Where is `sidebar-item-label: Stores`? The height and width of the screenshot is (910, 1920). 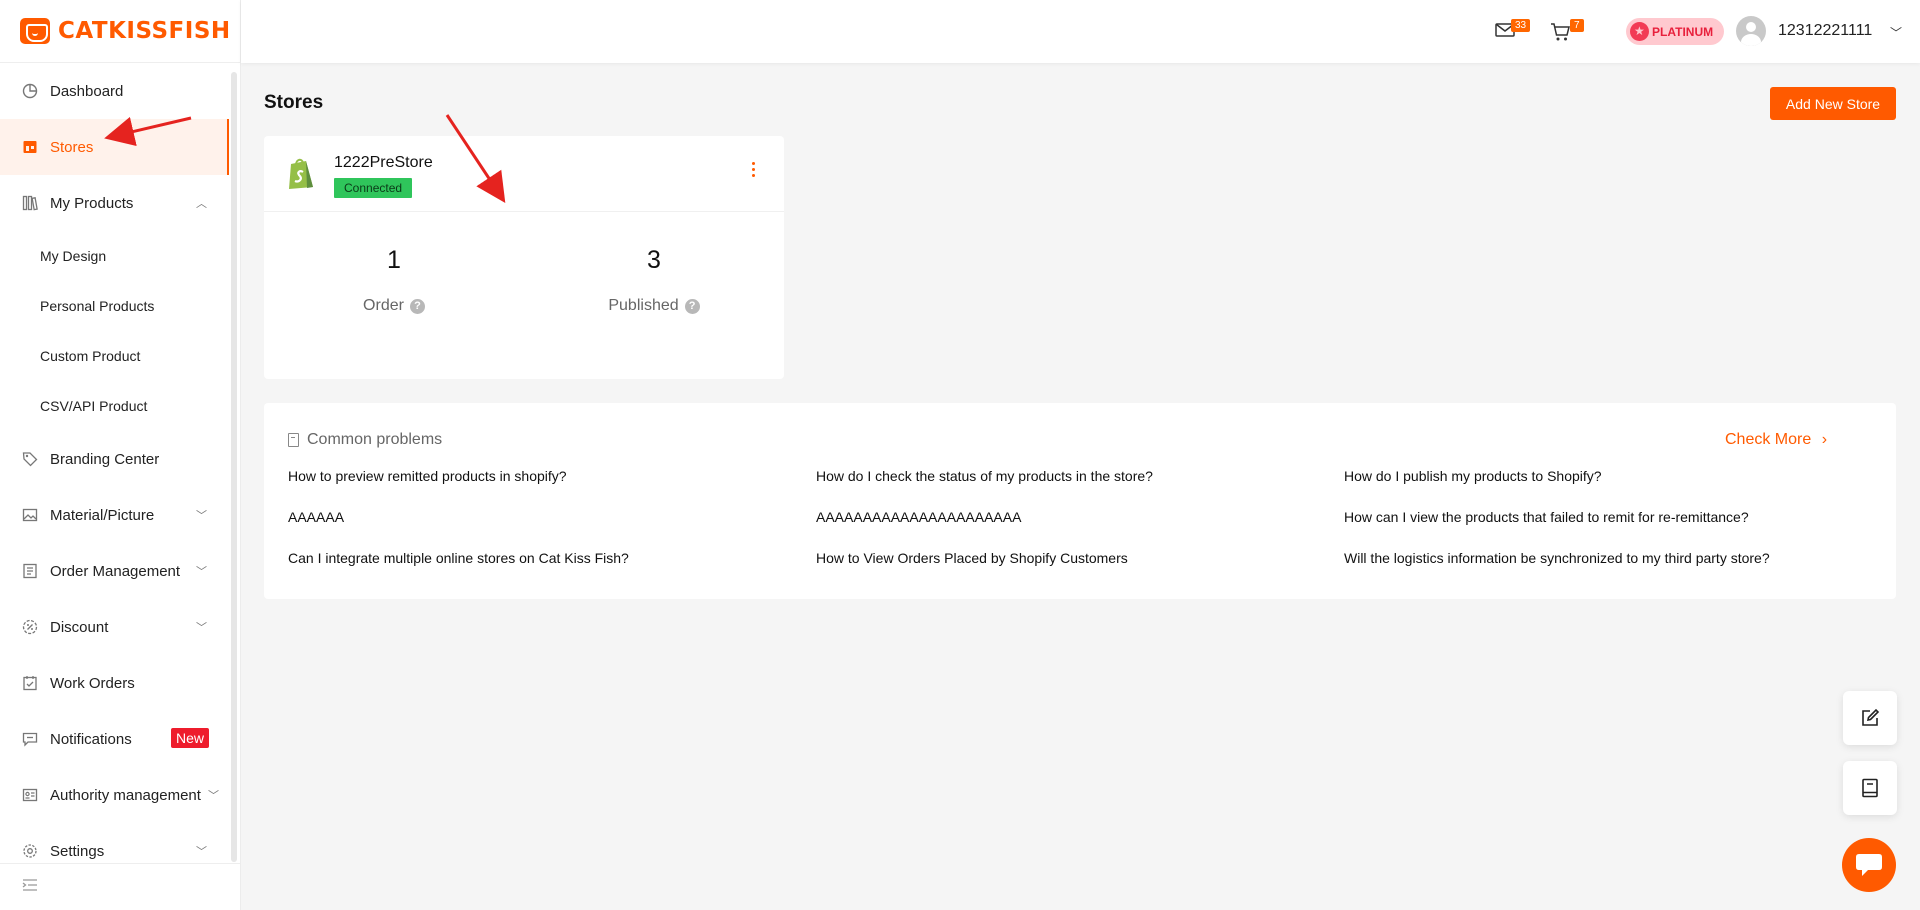
sidebar-item-label: Stores is located at coordinates (72, 147).